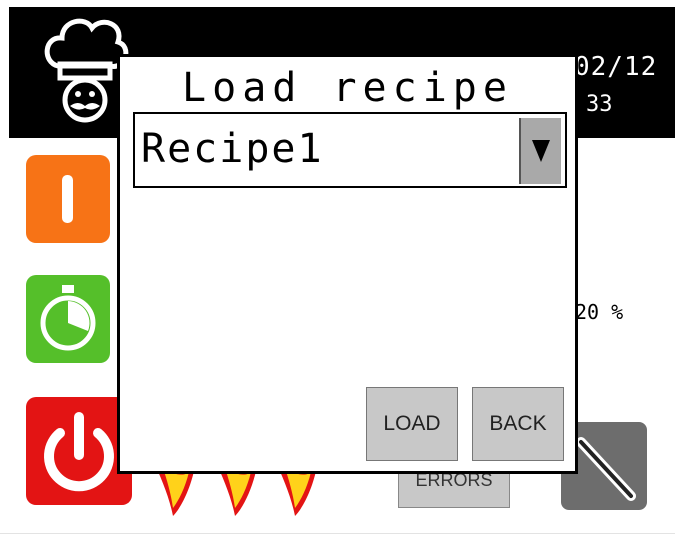 This screenshot has height=537, width=675. I want to click on back-button: BACK, so click(518, 424).